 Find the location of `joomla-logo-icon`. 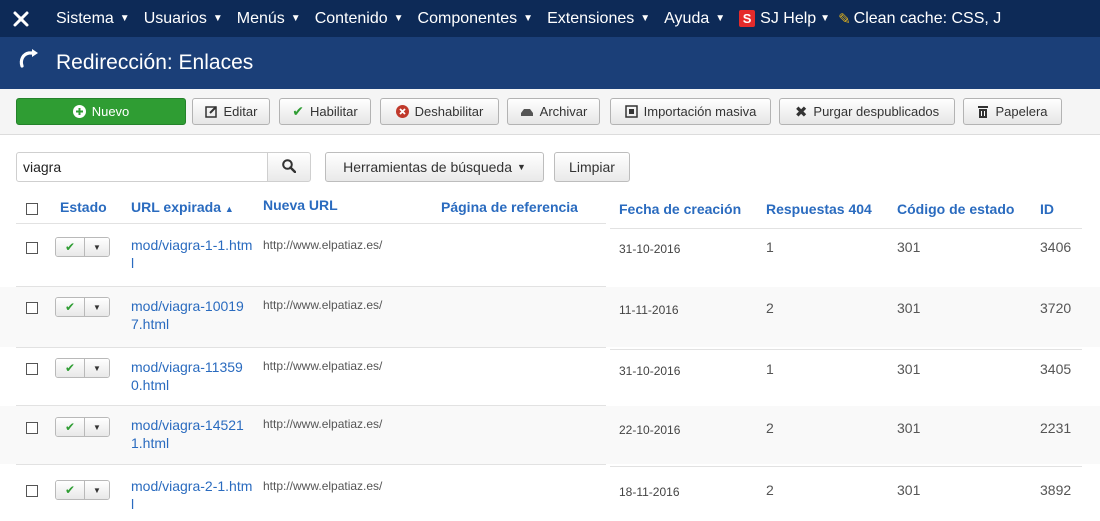

joomla-logo-icon is located at coordinates (21, 18).